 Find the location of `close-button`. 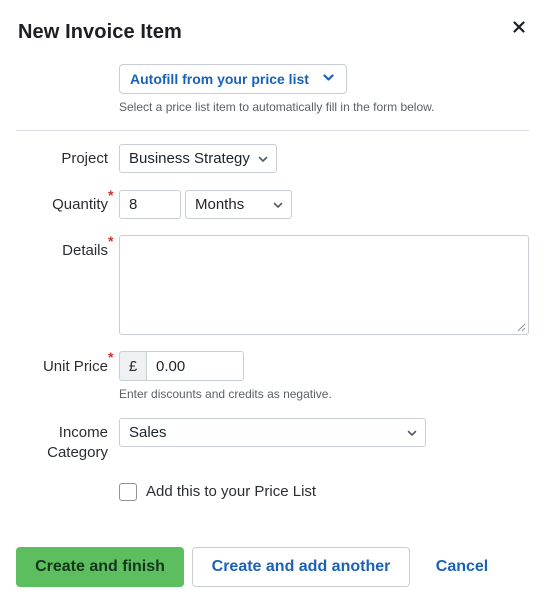

close-button is located at coordinates (519, 27).